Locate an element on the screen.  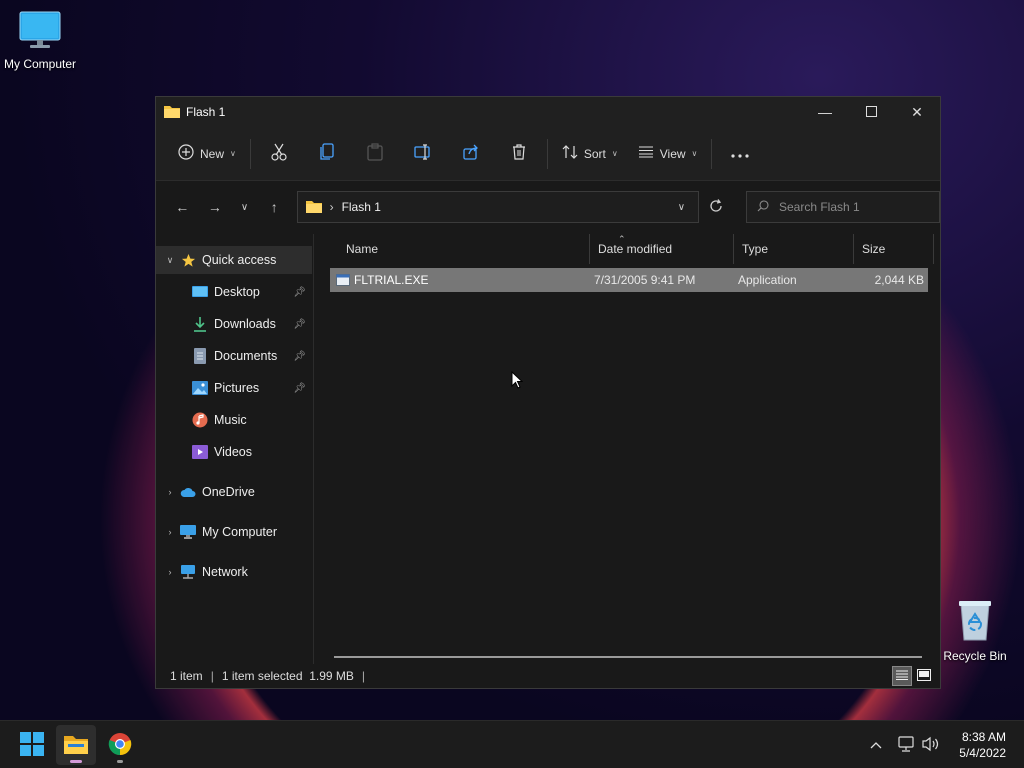
chevron-up-icon is located at coordinates (876, 745).